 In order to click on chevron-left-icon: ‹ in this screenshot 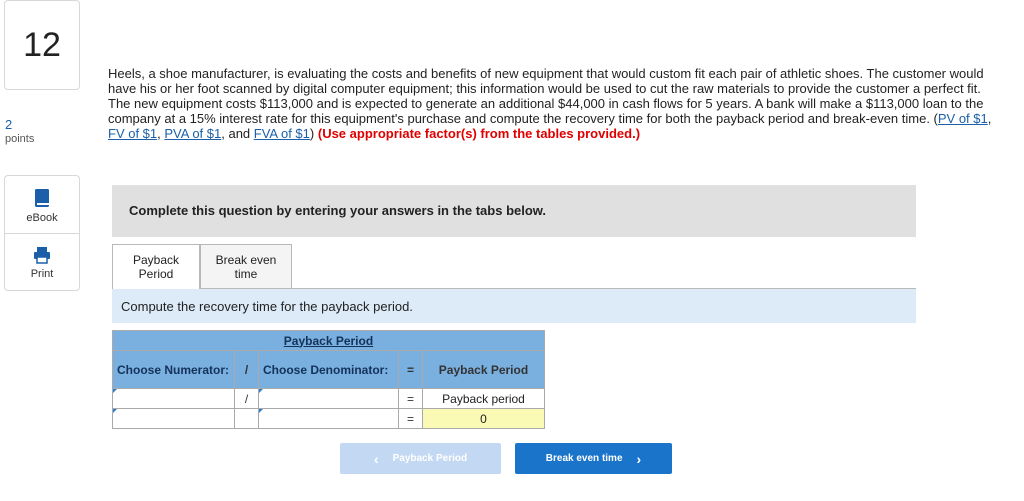, I will do `click(376, 458)`.